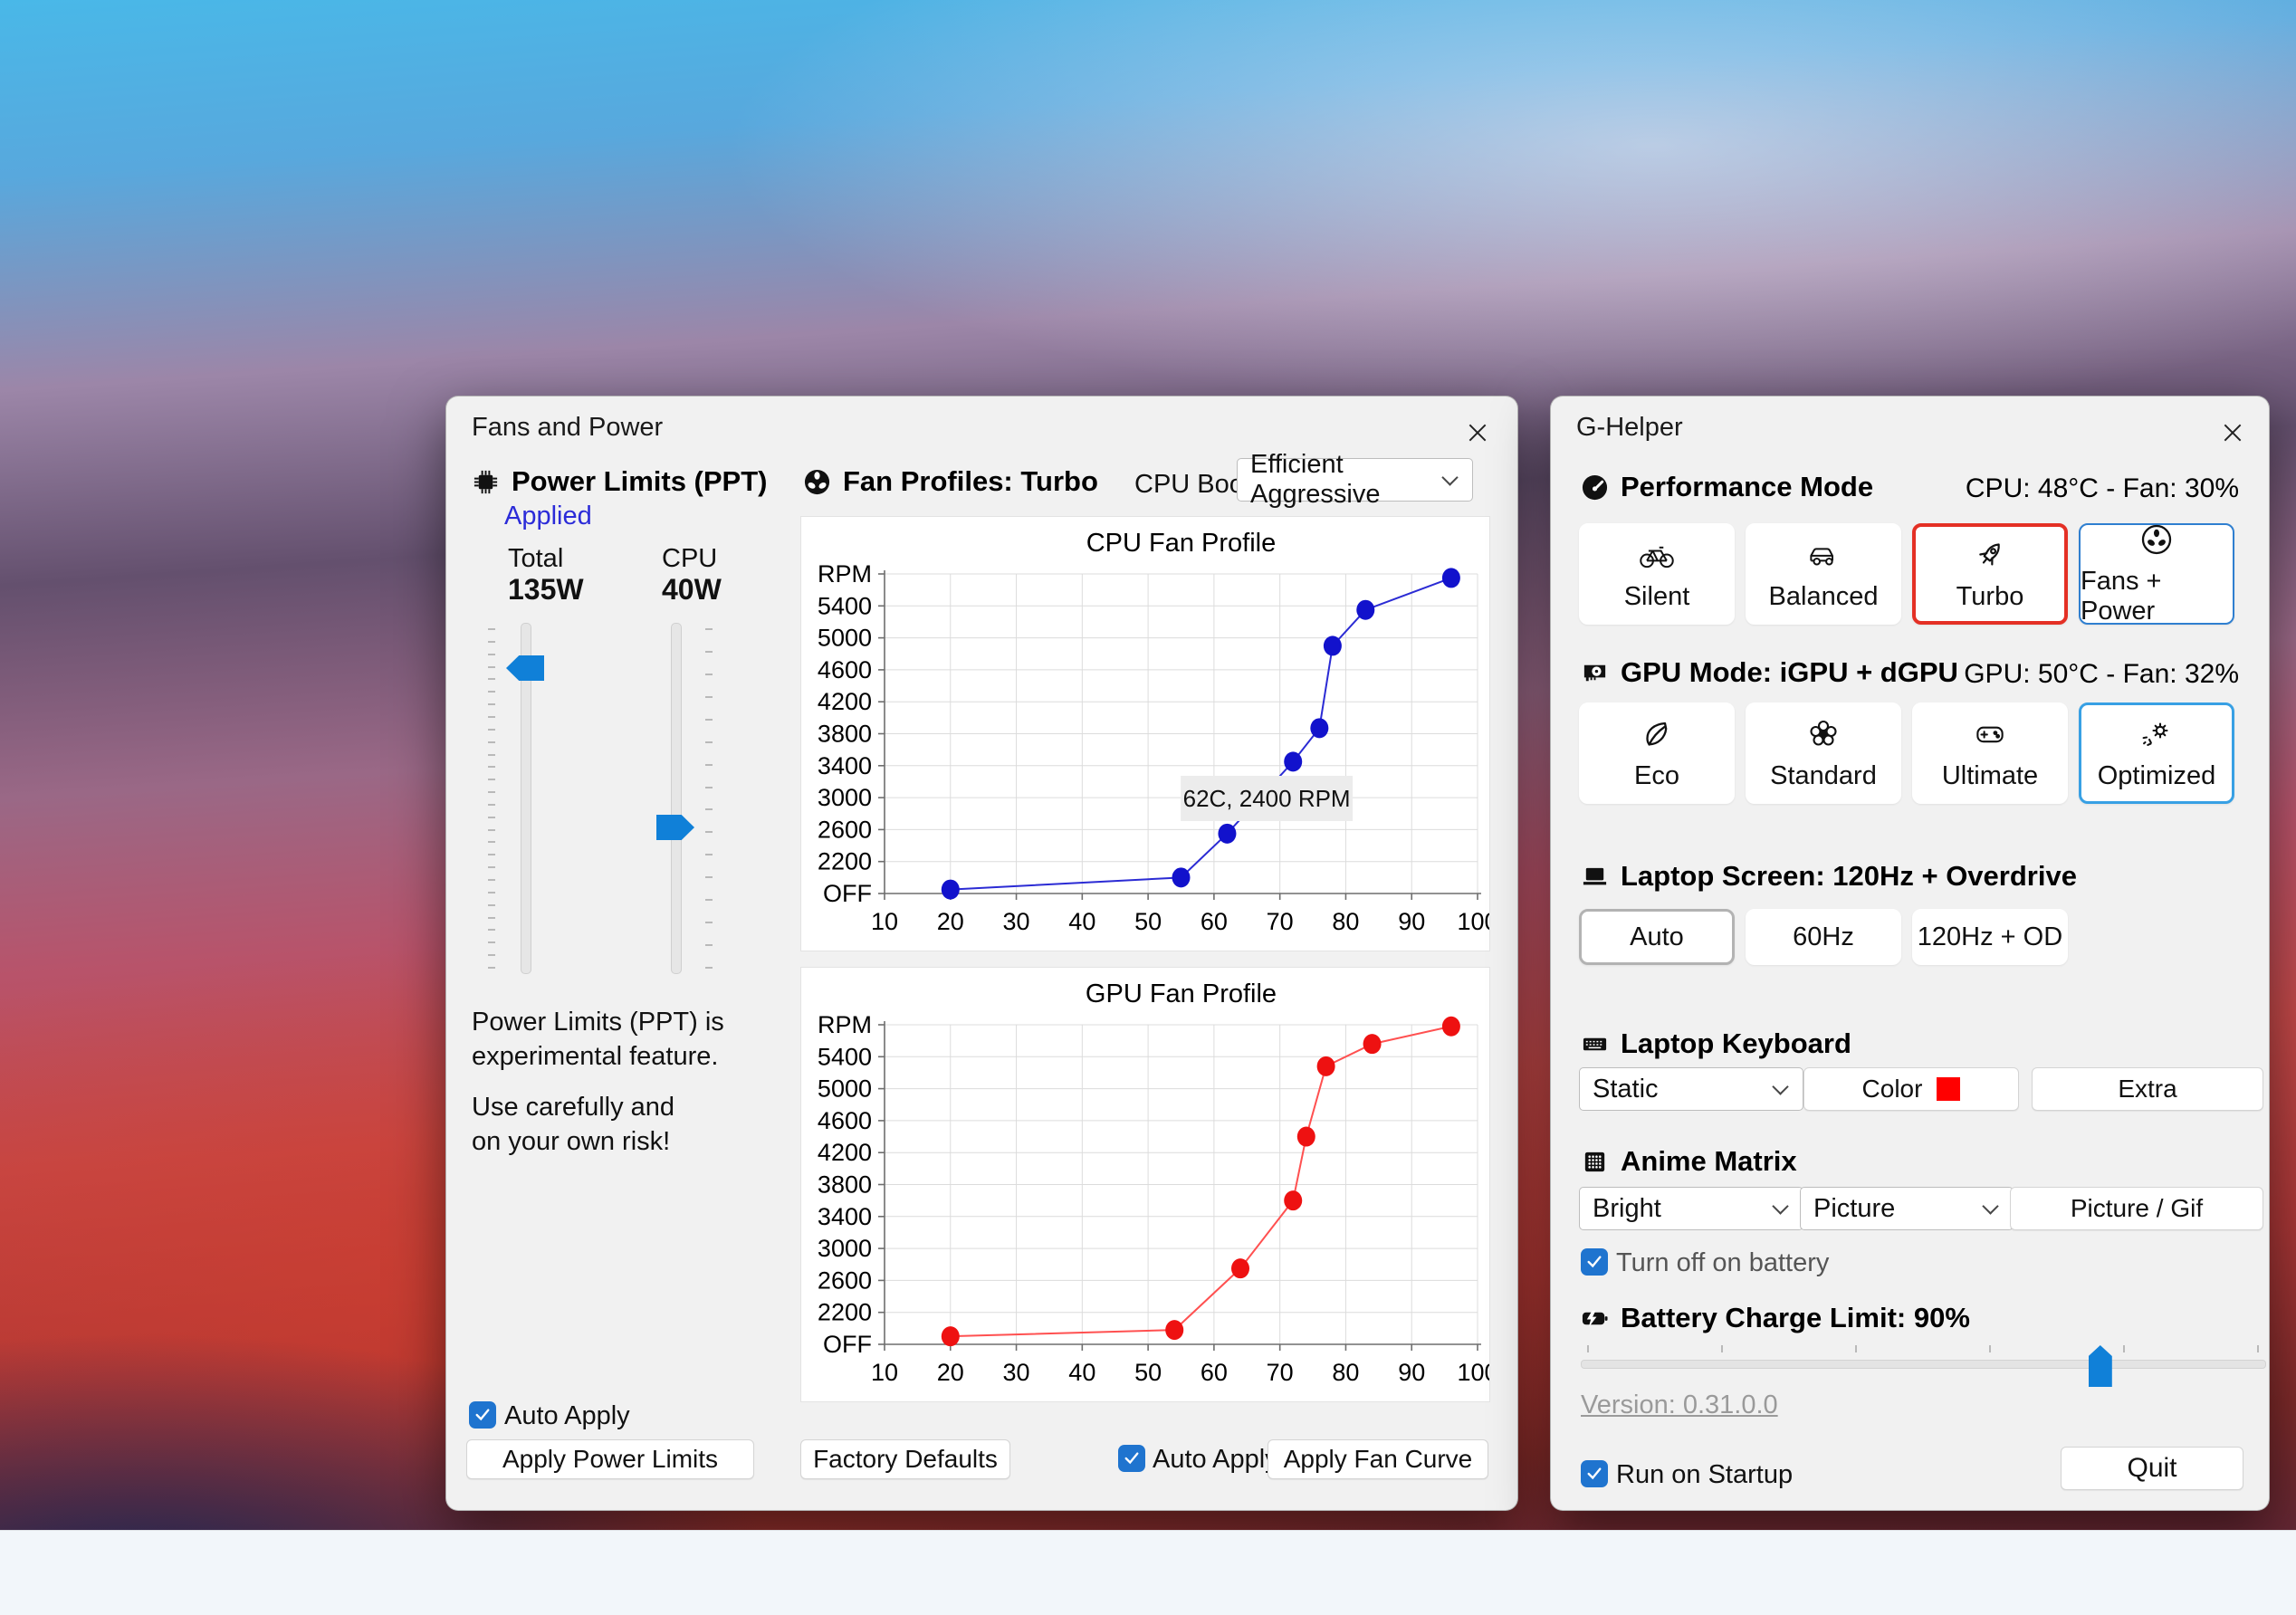  I want to click on mode-button-turbo: Turbo, so click(1990, 574).